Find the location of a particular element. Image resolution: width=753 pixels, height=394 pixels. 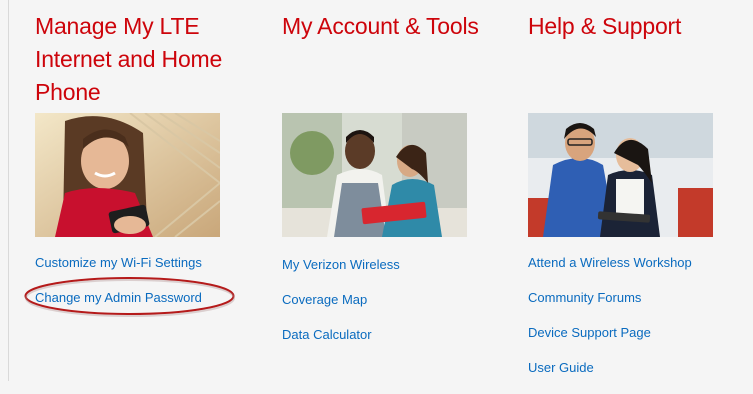

link-user-guide: User Guide is located at coordinates (610, 376).